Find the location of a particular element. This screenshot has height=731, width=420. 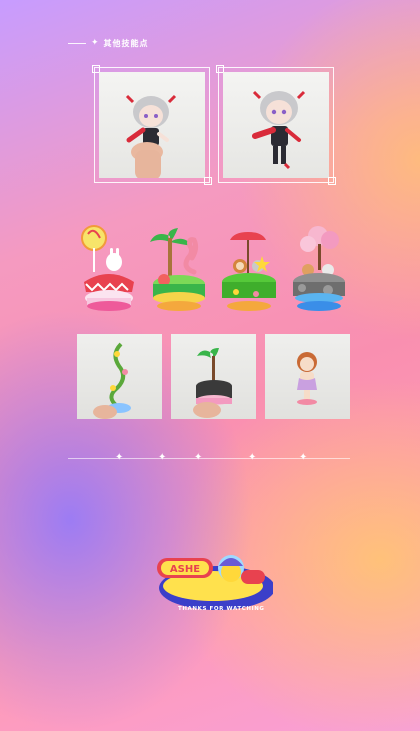

doll-figure-photo is located at coordinates (276, 125).